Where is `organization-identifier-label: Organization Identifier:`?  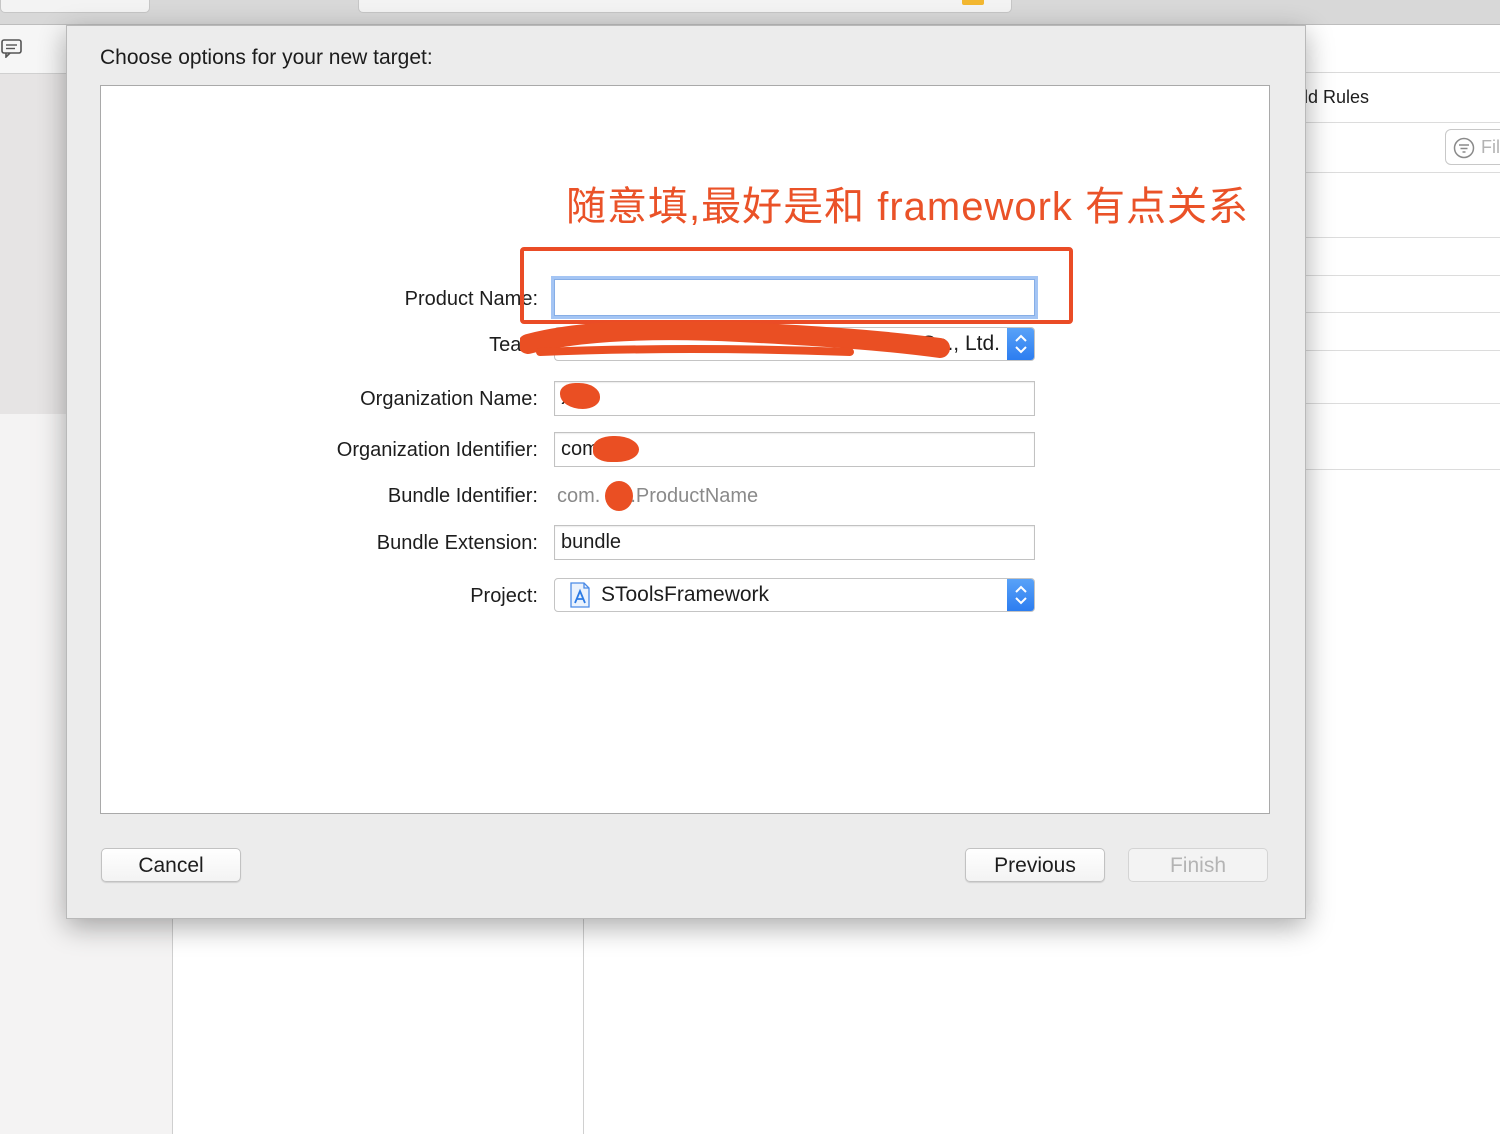
organization-identifier-label: Organization Identifier: is located at coordinates (437, 450).